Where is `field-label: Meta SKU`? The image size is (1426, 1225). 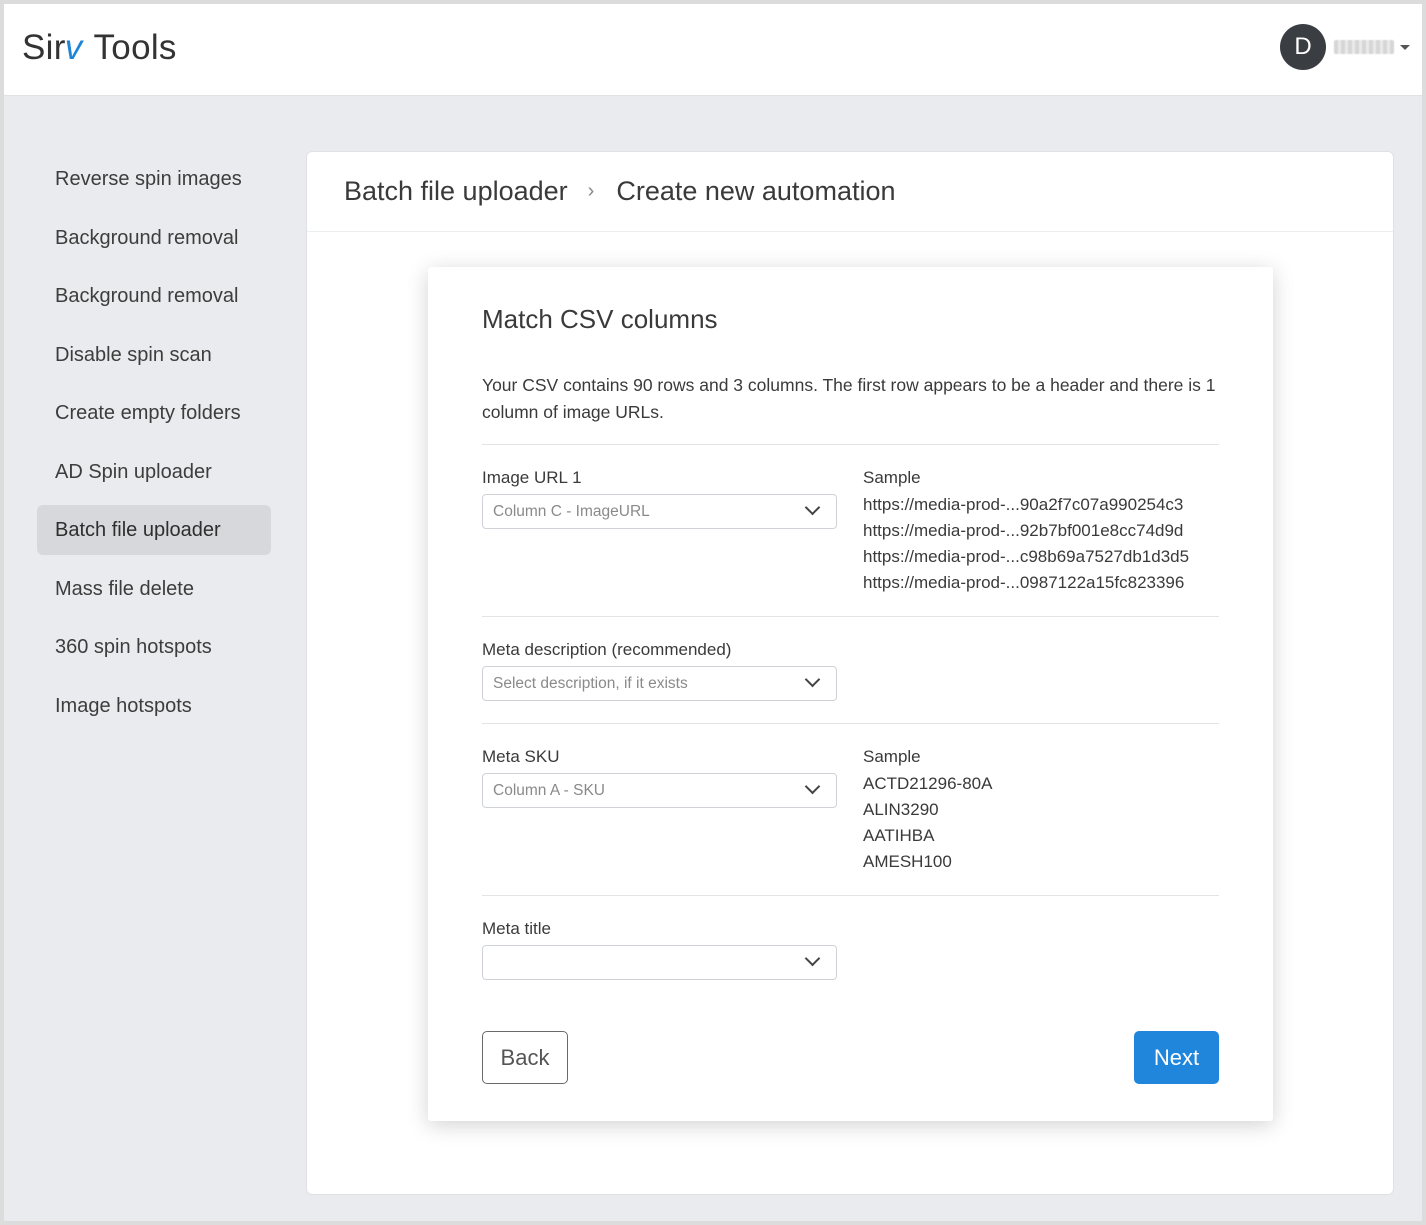
field-label: Meta SKU is located at coordinates (521, 756).